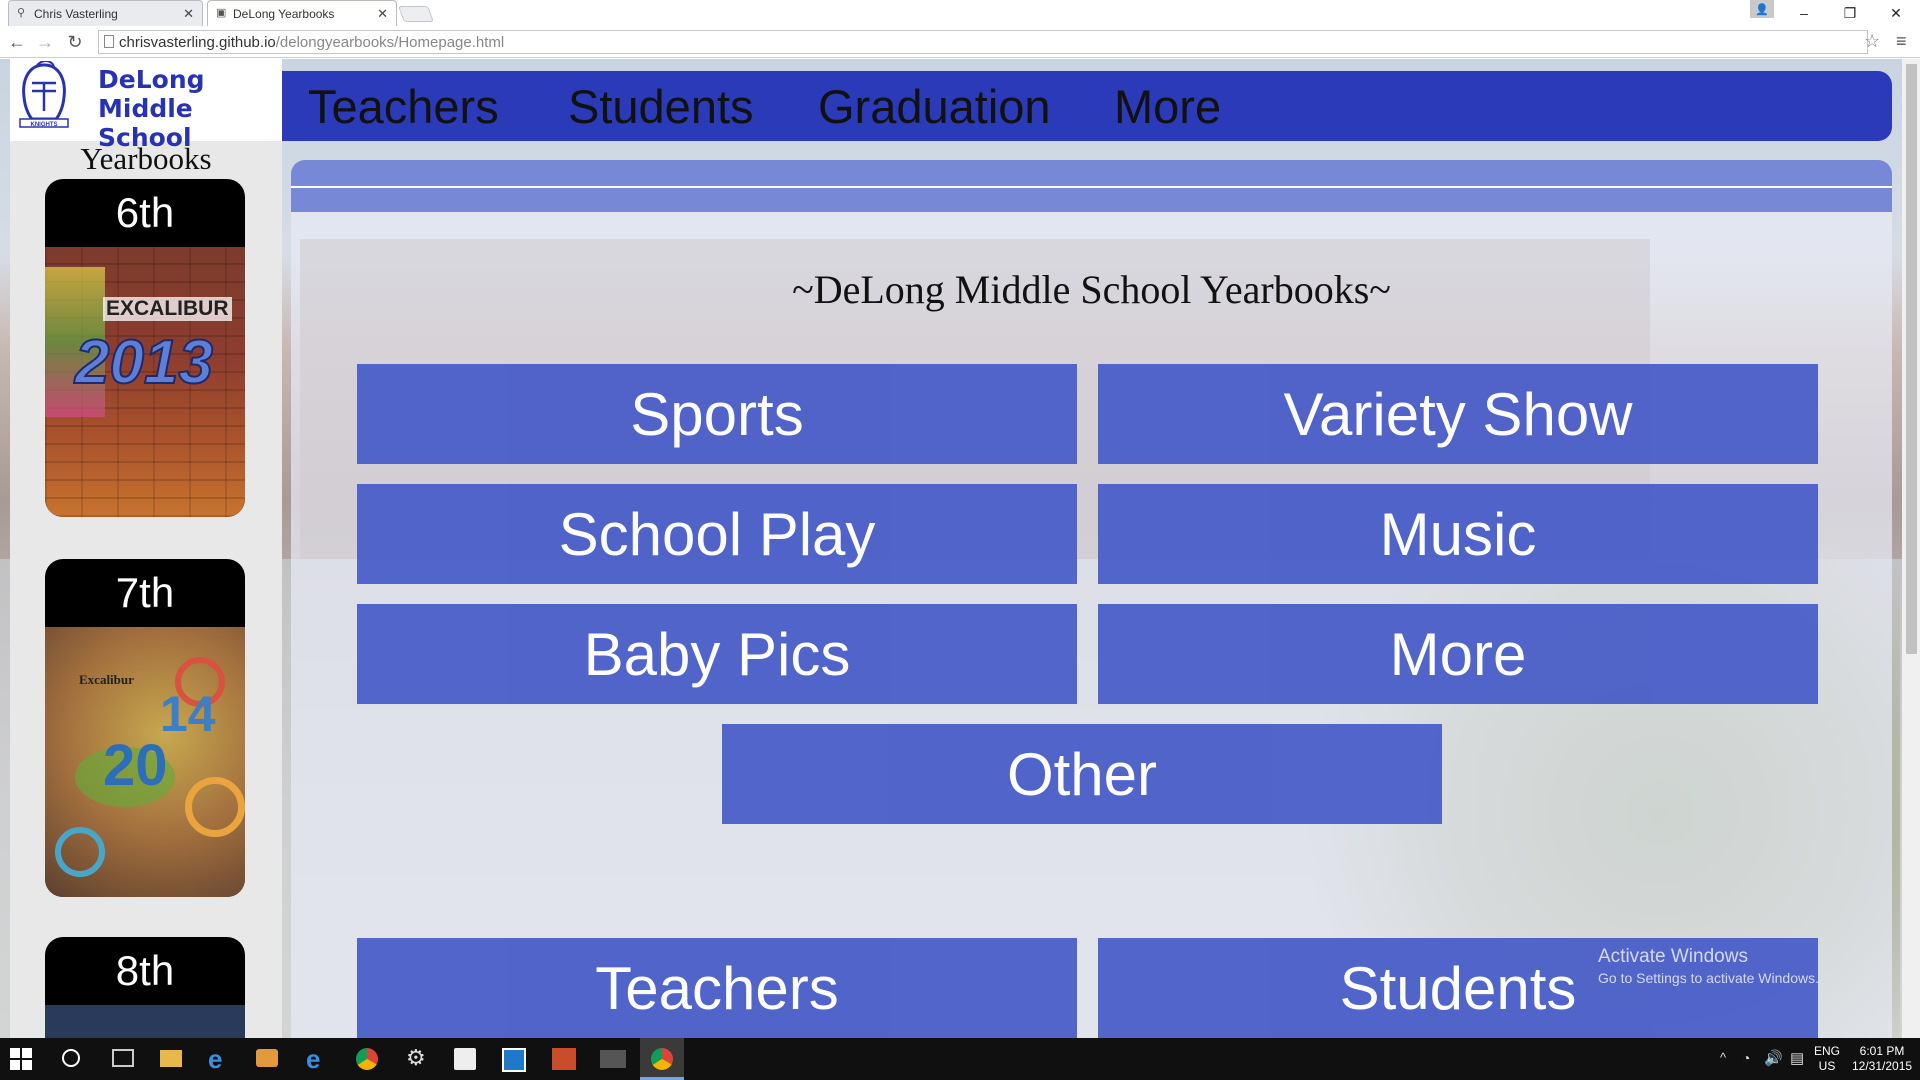 The width and height of the screenshot is (1920, 1080). What do you see at coordinates (17, 42) in the screenshot?
I see `back-arrow-icon: ←` at bounding box center [17, 42].